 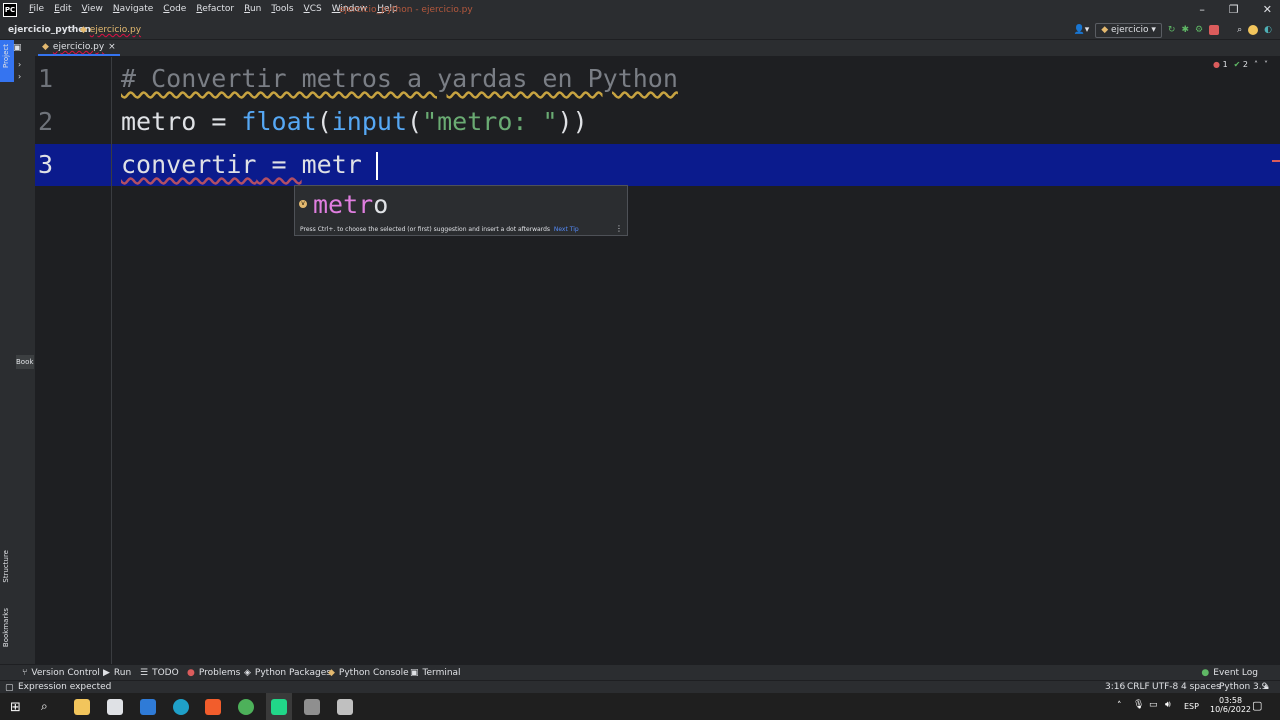 What do you see at coordinates (112, 47) in the screenshot?
I see `close-tab-icon: ×` at bounding box center [112, 47].